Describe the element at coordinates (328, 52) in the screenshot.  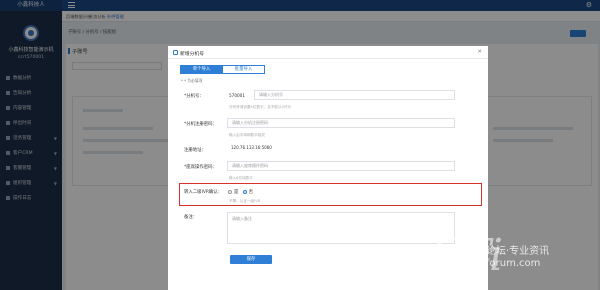
I see `dialog-header: 新增分机号 ✕` at that location.